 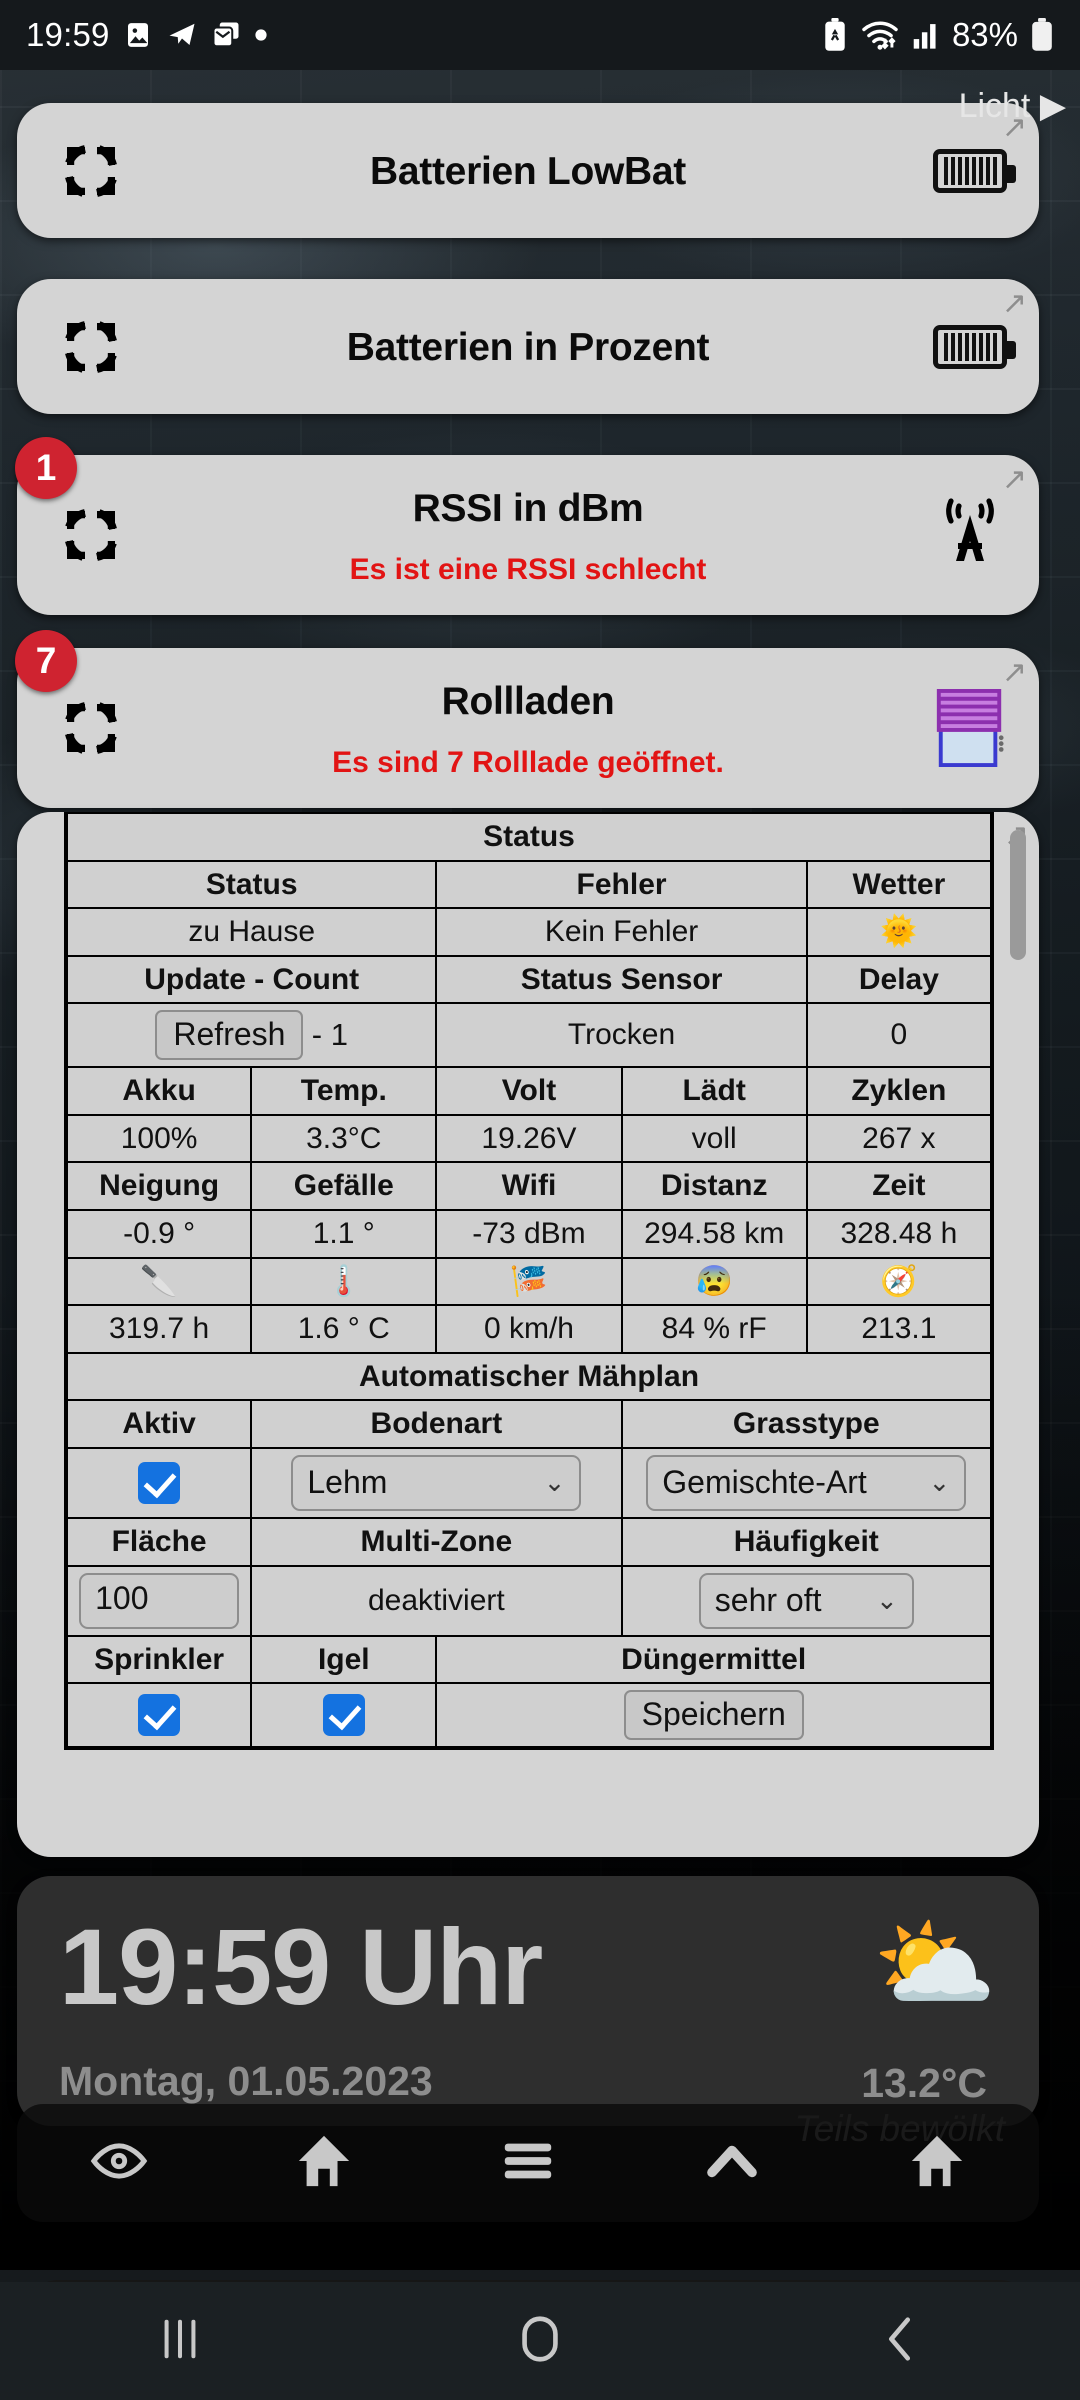 What do you see at coordinates (68, 34) in the screenshot?
I see `status-bar-clock: 19:59` at bounding box center [68, 34].